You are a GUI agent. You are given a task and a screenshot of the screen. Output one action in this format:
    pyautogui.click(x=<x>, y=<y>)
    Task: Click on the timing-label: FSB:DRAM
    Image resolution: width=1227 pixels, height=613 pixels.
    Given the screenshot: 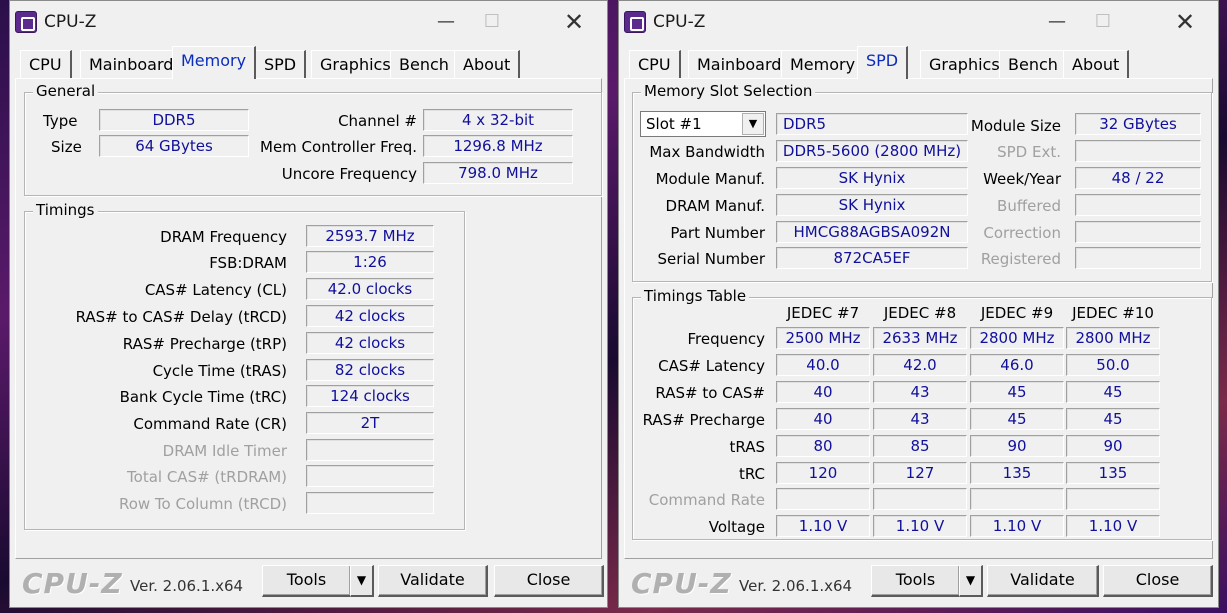 What is the action you would take?
    pyautogui.click(x=248, y=263)
    